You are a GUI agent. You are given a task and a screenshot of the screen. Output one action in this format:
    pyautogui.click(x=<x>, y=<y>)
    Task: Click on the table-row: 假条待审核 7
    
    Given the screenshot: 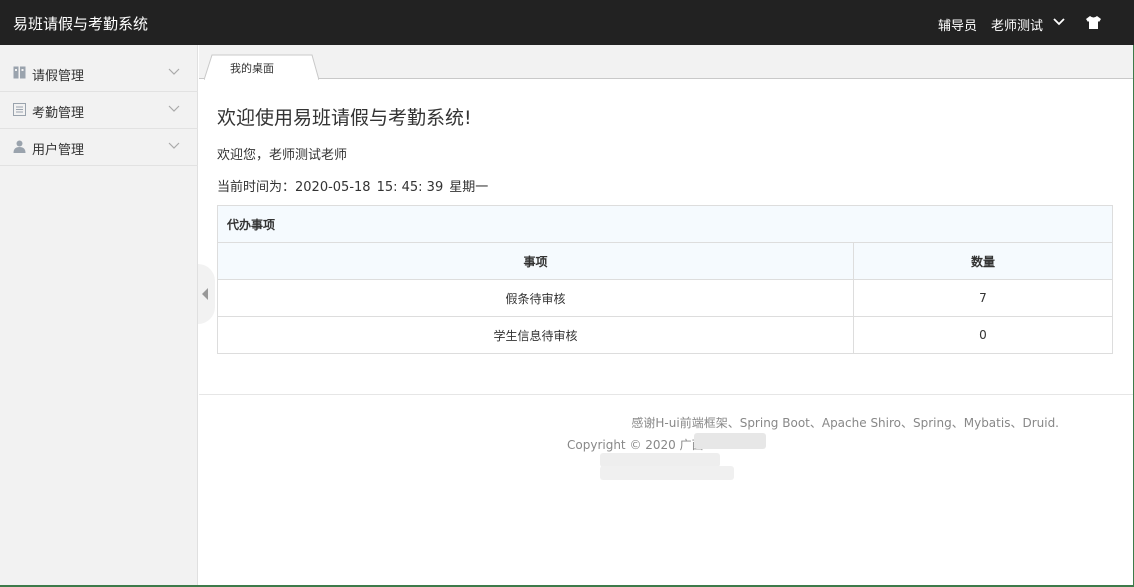 What is the action you would take?
    pyautogui.click(x=665, y=298)
    